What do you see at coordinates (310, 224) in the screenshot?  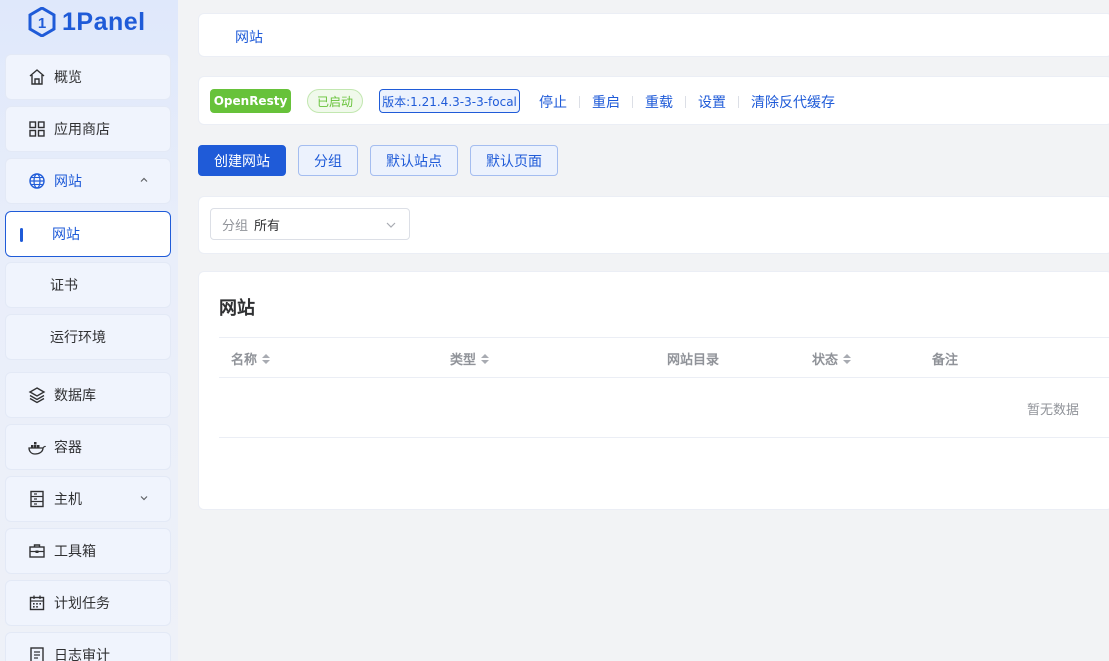 I see `group-select: 分组 所有` at bounding box center [310, 224].